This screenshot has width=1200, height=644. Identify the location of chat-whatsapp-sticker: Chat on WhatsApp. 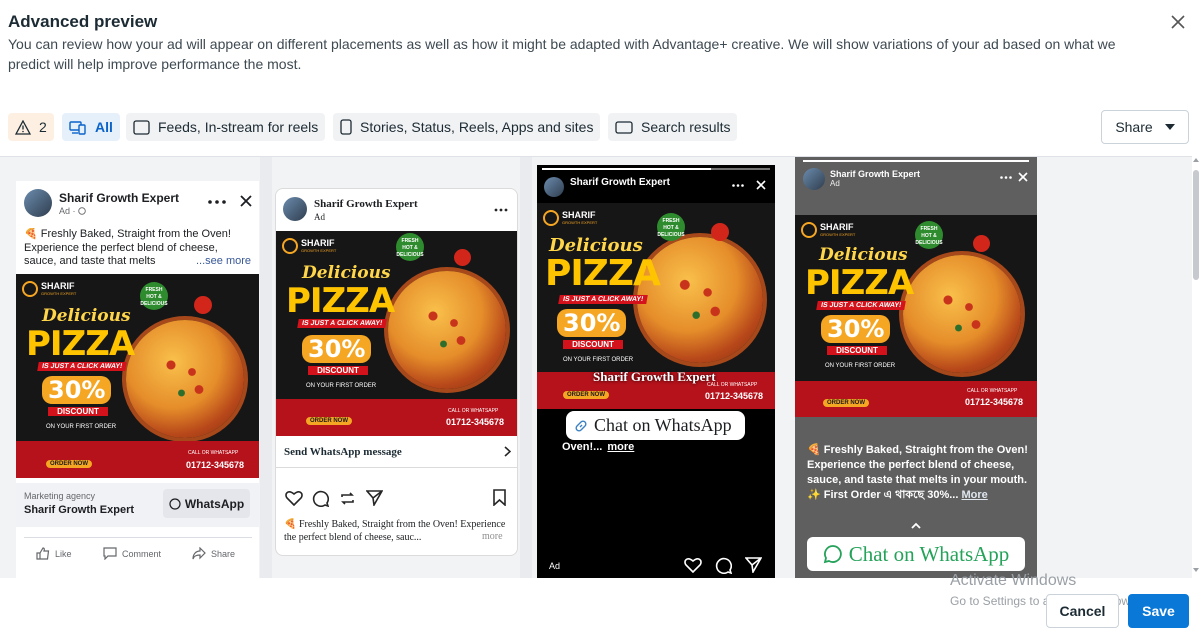
(655, 425).